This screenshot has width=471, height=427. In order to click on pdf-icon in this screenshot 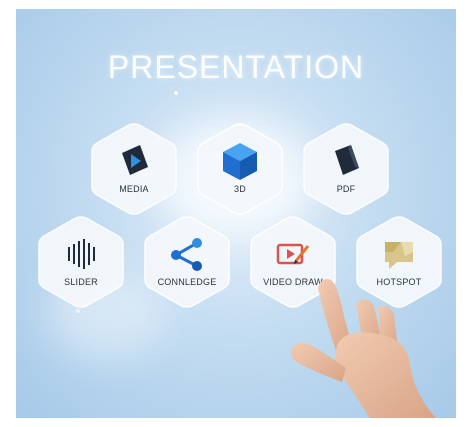, I will do `click(347, 160)`.